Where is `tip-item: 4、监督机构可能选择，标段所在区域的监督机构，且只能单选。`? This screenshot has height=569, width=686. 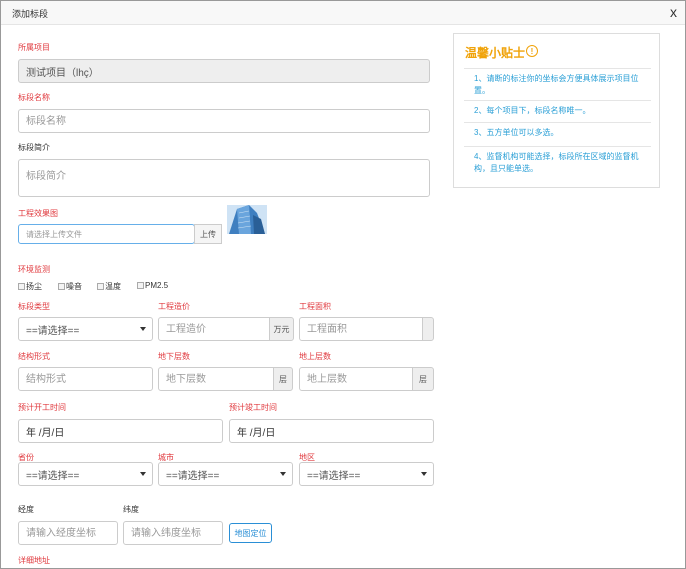 tip-item: 4、监督机构可能选择，标段所在区域的监督机构，且只能单选。 is located at coordinates (557, 164).